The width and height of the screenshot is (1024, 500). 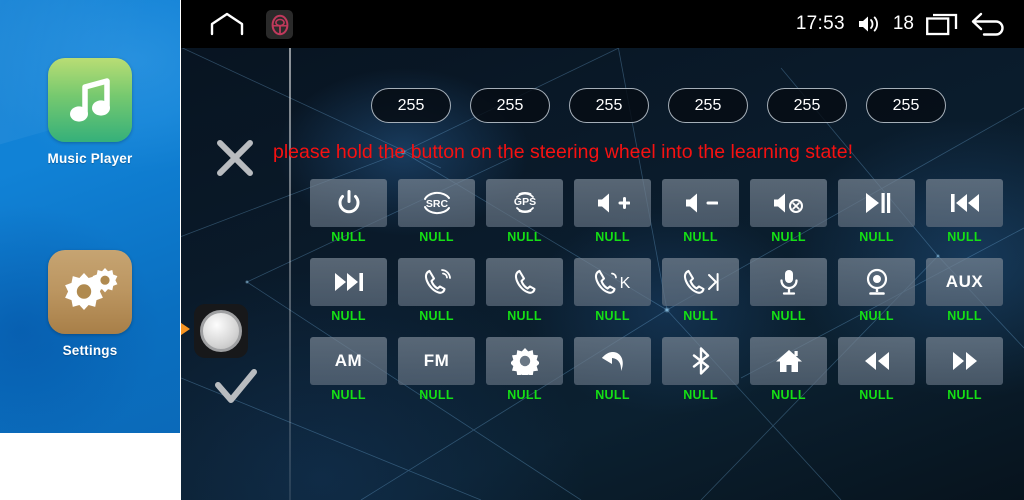 I want to click on phone-hangup-icon, so click(x=525, y=281).